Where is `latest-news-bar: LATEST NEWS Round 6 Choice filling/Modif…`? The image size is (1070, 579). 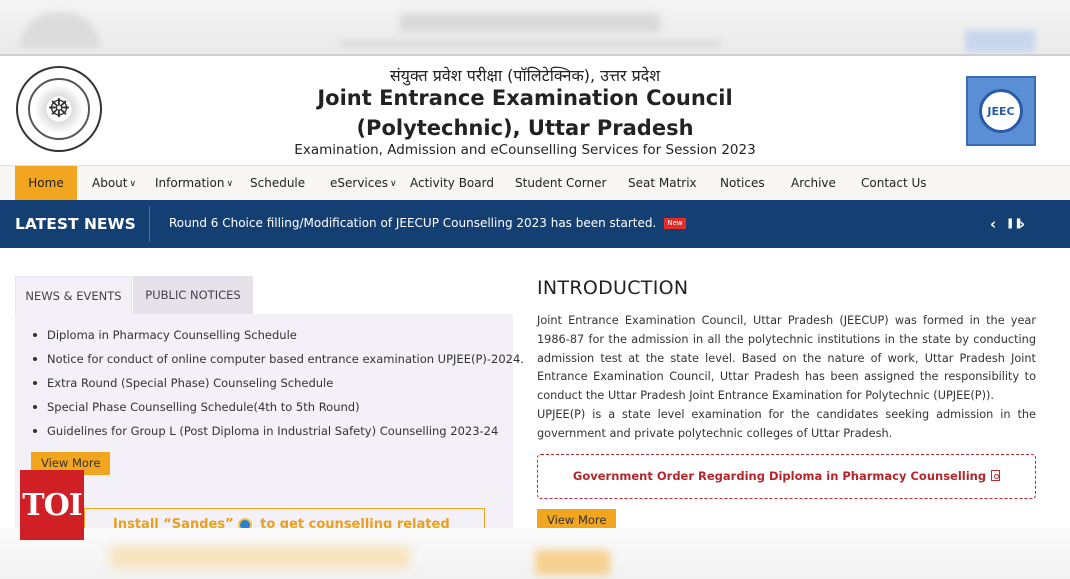 latest-news-bar: LATEST NEWS Round 6 Choice filling/Modif… is located at coordinates (535, 224).